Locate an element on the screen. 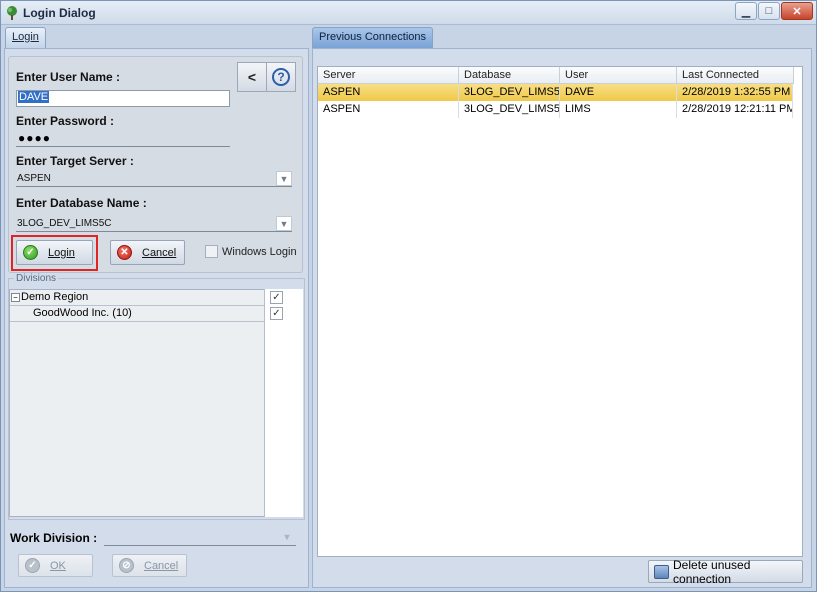  user-name-label: Enter User Name : is located at coordinates (68, 77).